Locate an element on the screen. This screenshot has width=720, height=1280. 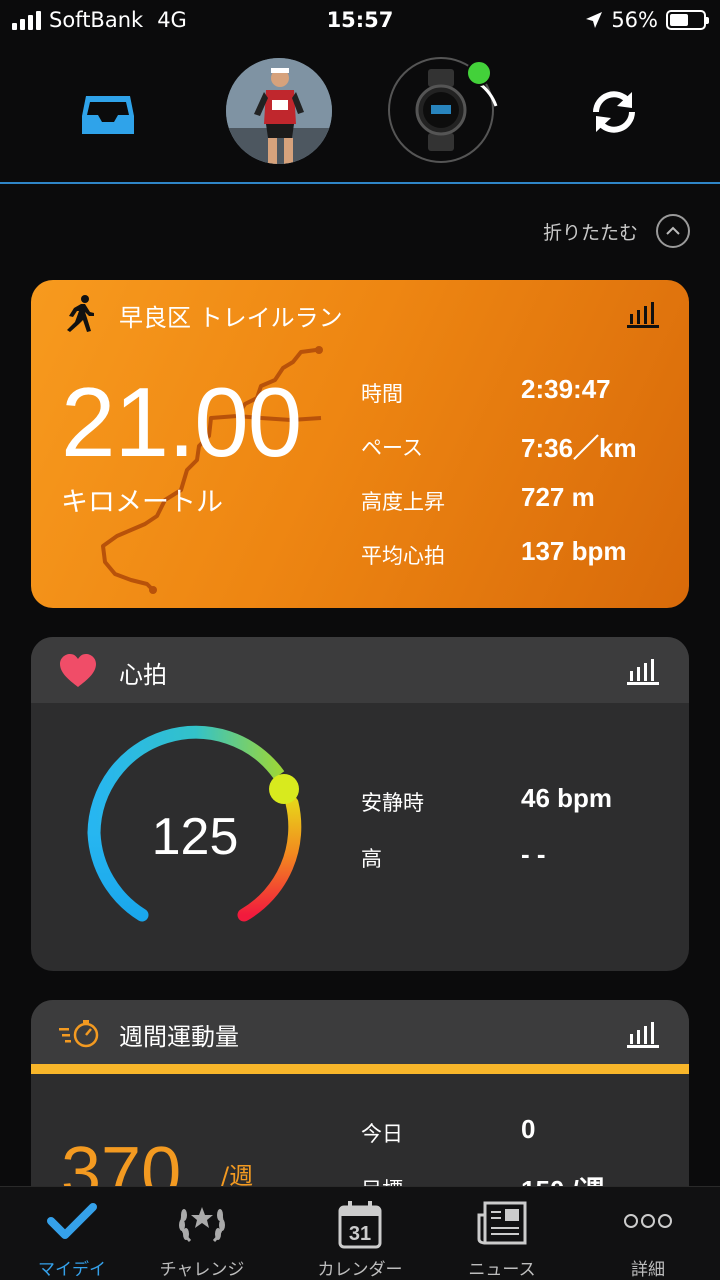
tab-label: ニュース is located at coordinates (502, 1270).